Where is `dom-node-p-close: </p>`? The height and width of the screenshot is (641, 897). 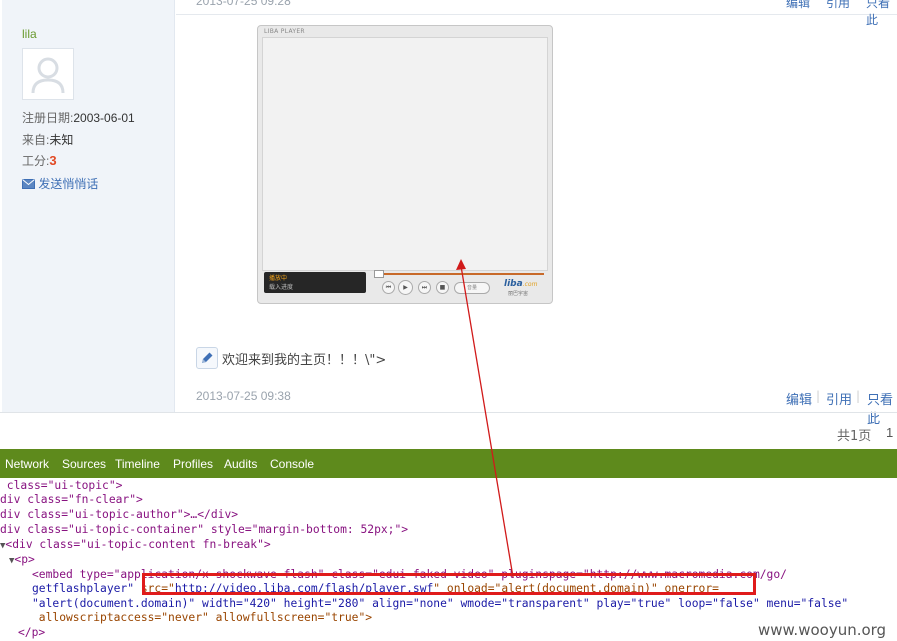 dom-node-p-close: </p> is located at coordinates (31, 632).